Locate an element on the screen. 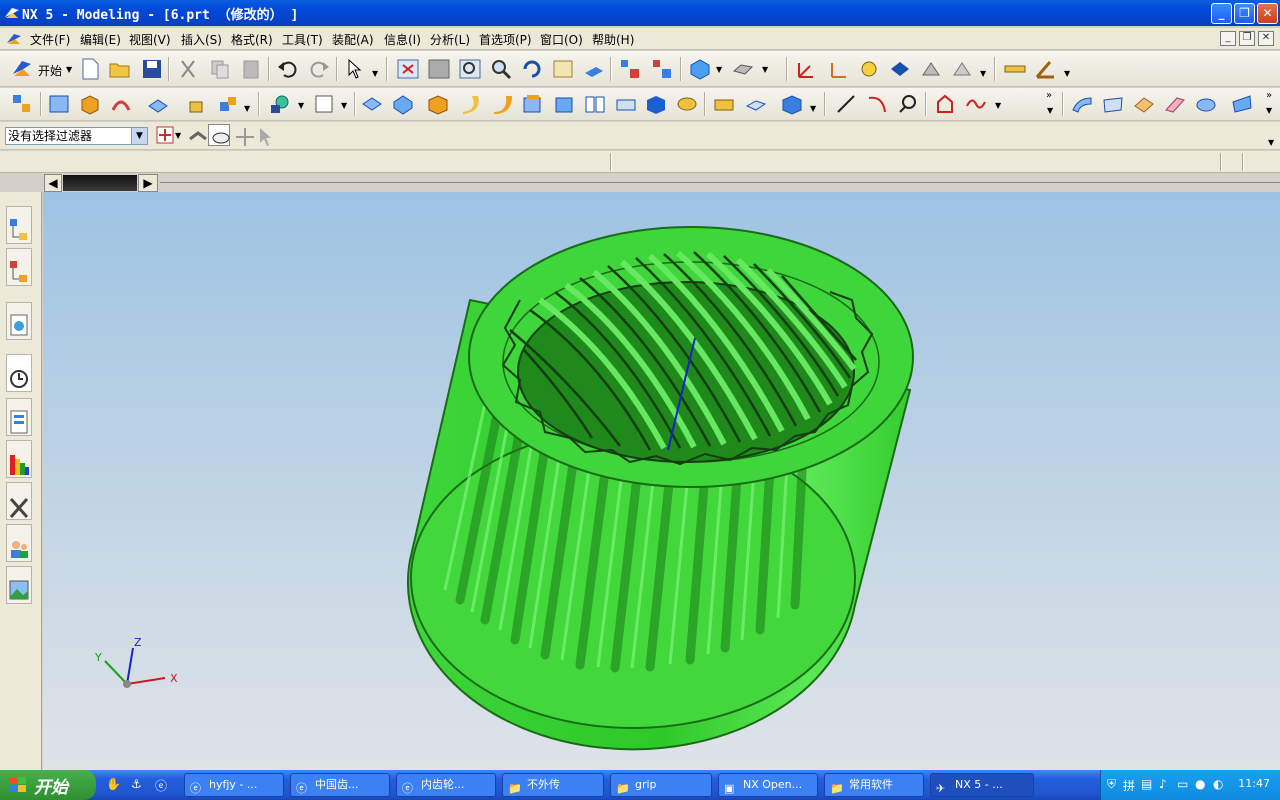  wcs-display-icon is located at coordinates (962, 69).